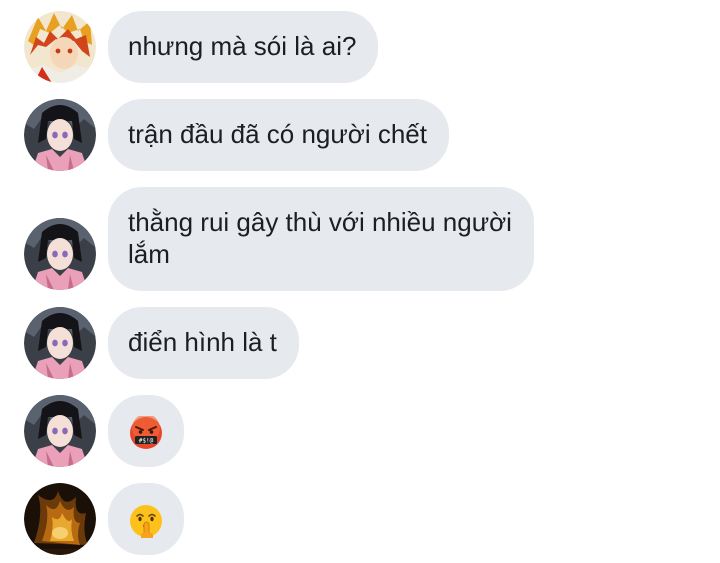 The height and width of the screenshot is (563, 720). I want to click on cursing-face-emoji: #$!@, so click(146, 432).